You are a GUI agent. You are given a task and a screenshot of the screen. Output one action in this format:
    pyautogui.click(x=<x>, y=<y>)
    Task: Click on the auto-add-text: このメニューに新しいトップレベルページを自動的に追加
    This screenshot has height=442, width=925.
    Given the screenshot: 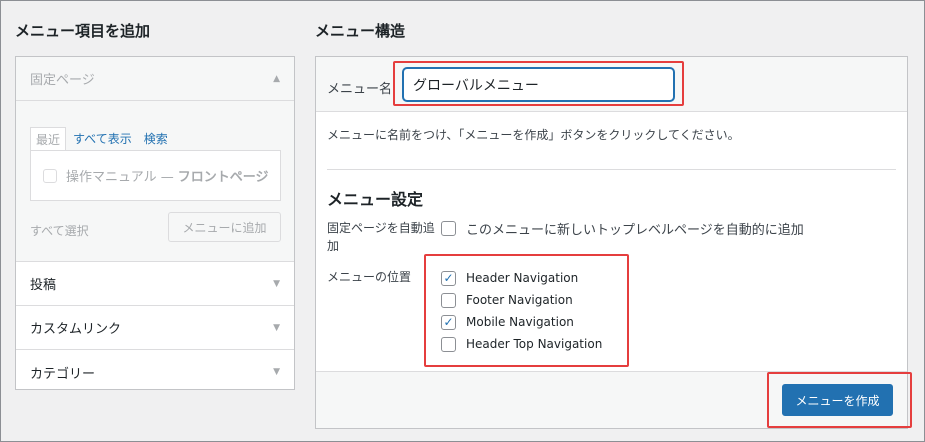 What is the action you would take?
    pyautogui.click(x=635, y=230)
    